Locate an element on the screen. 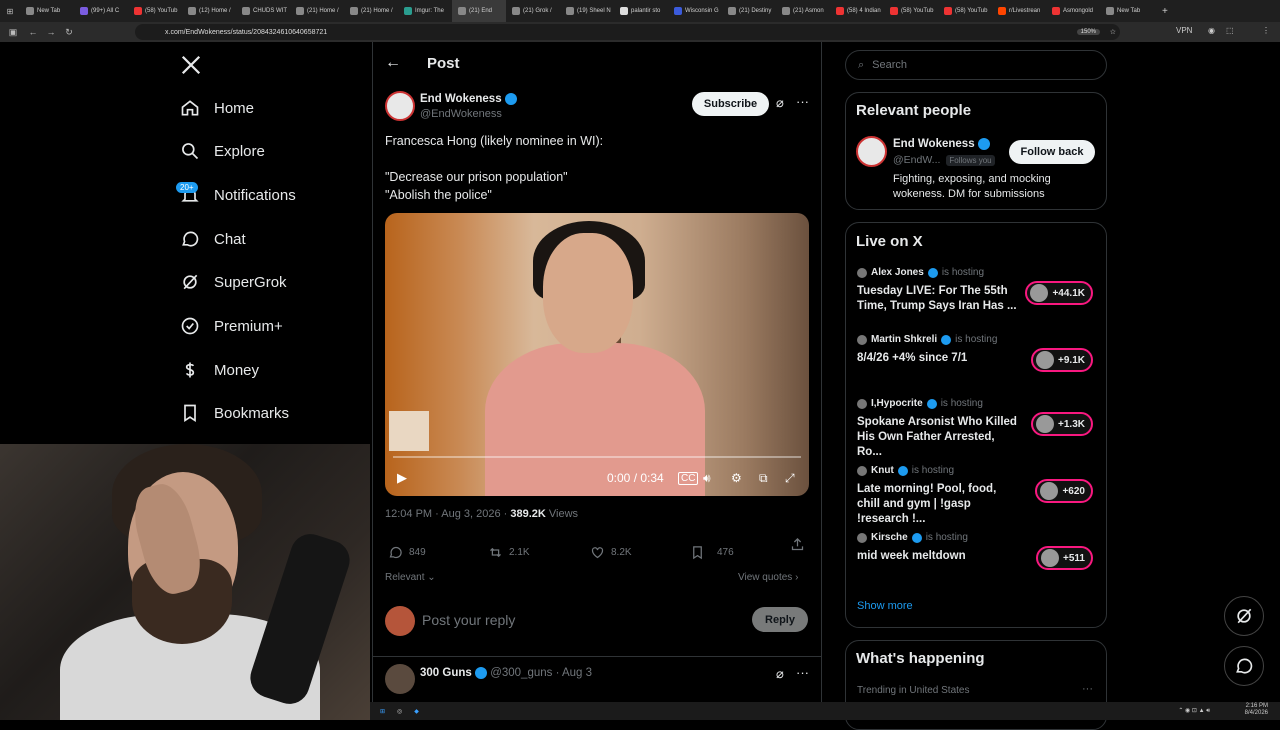 The image size is (1280, 730). nav-money: Money is located at coordinates (219, 370).